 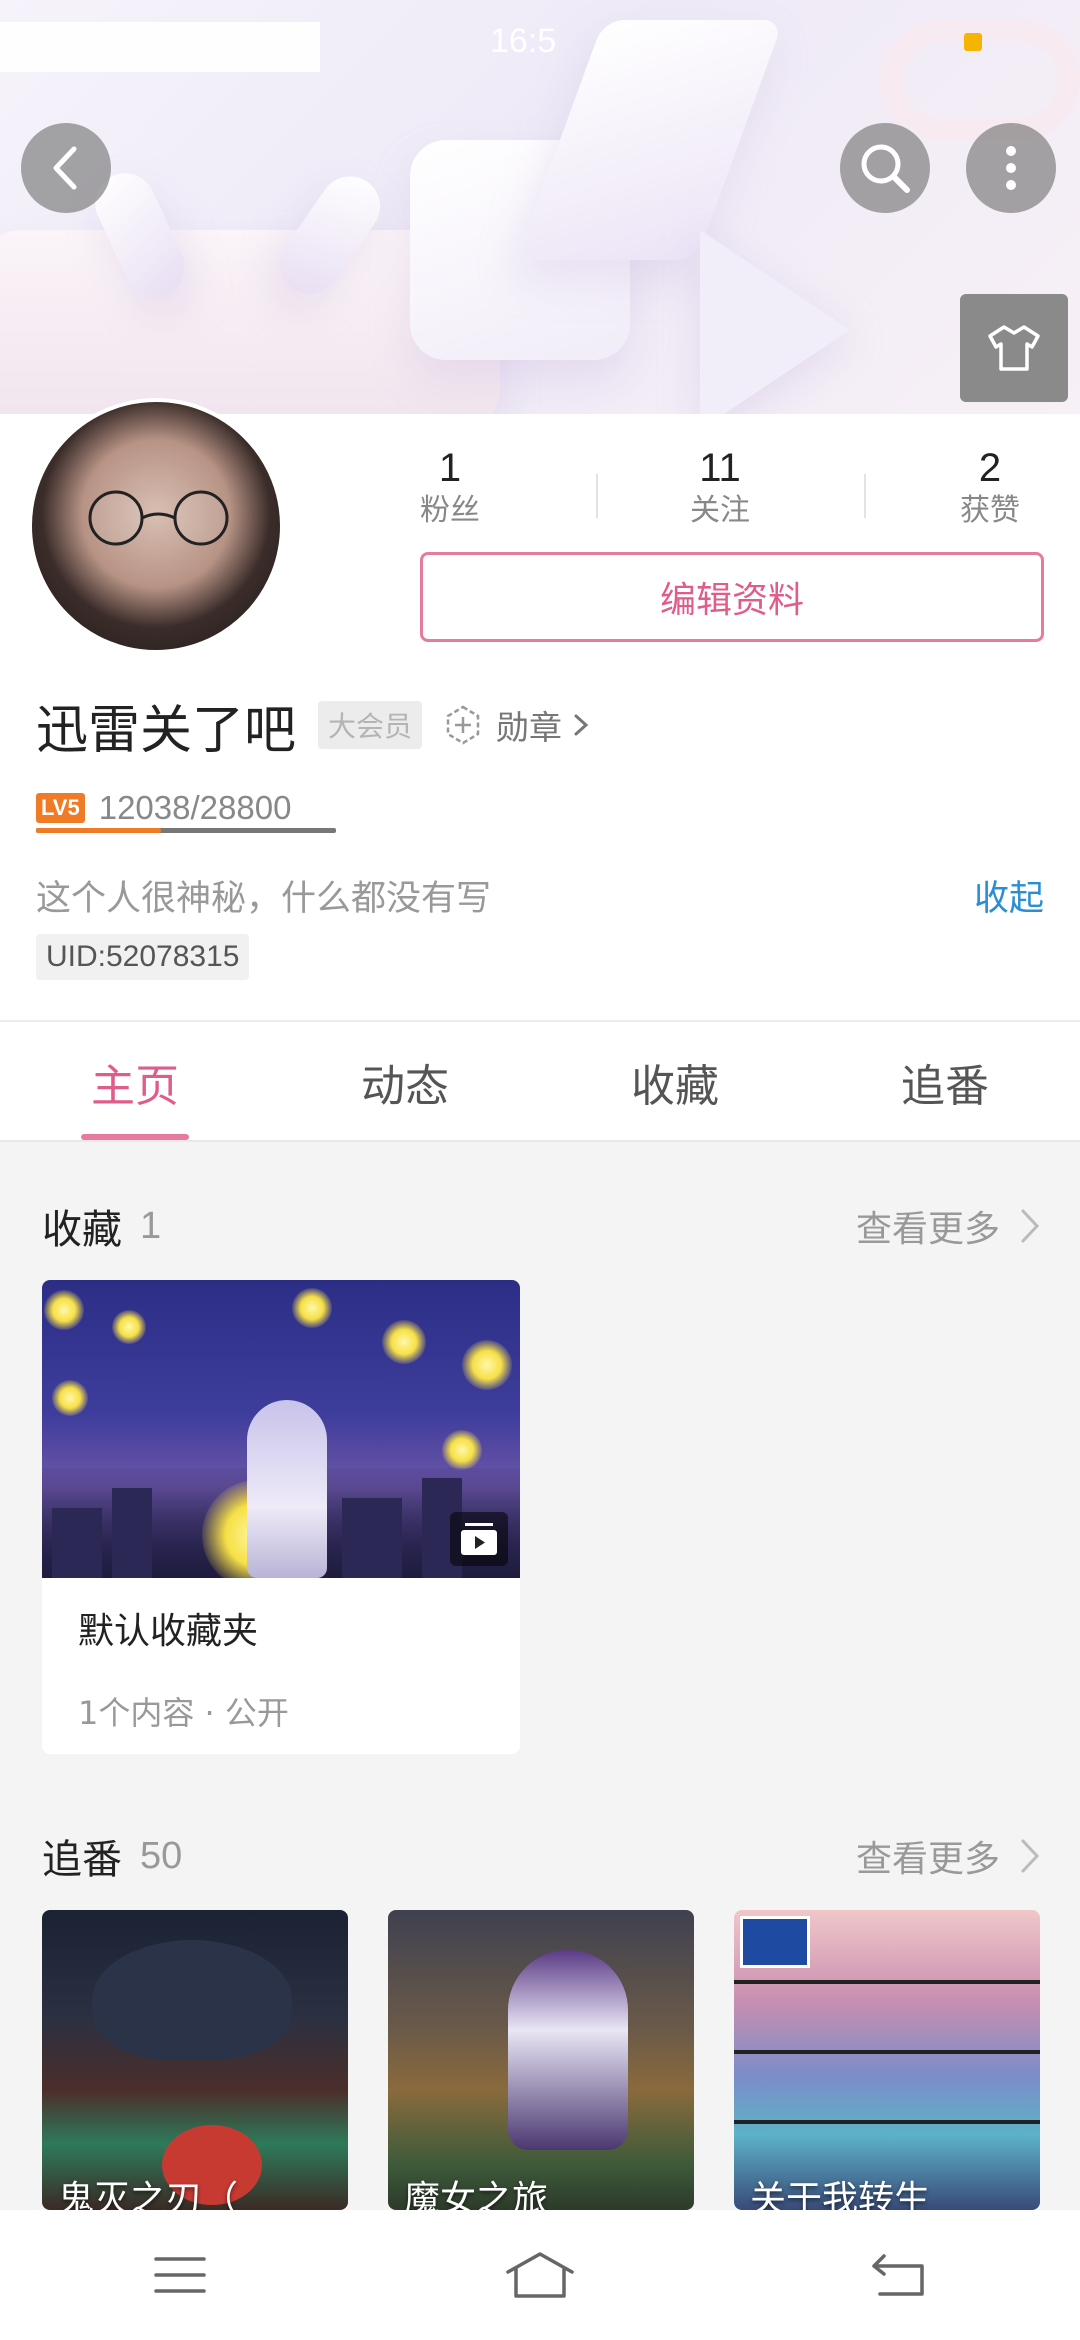 What do you see at coordinates (161, 1855) in the screenshot?
I see `bangumi-count: 50` at bounding box center [161, 1855].